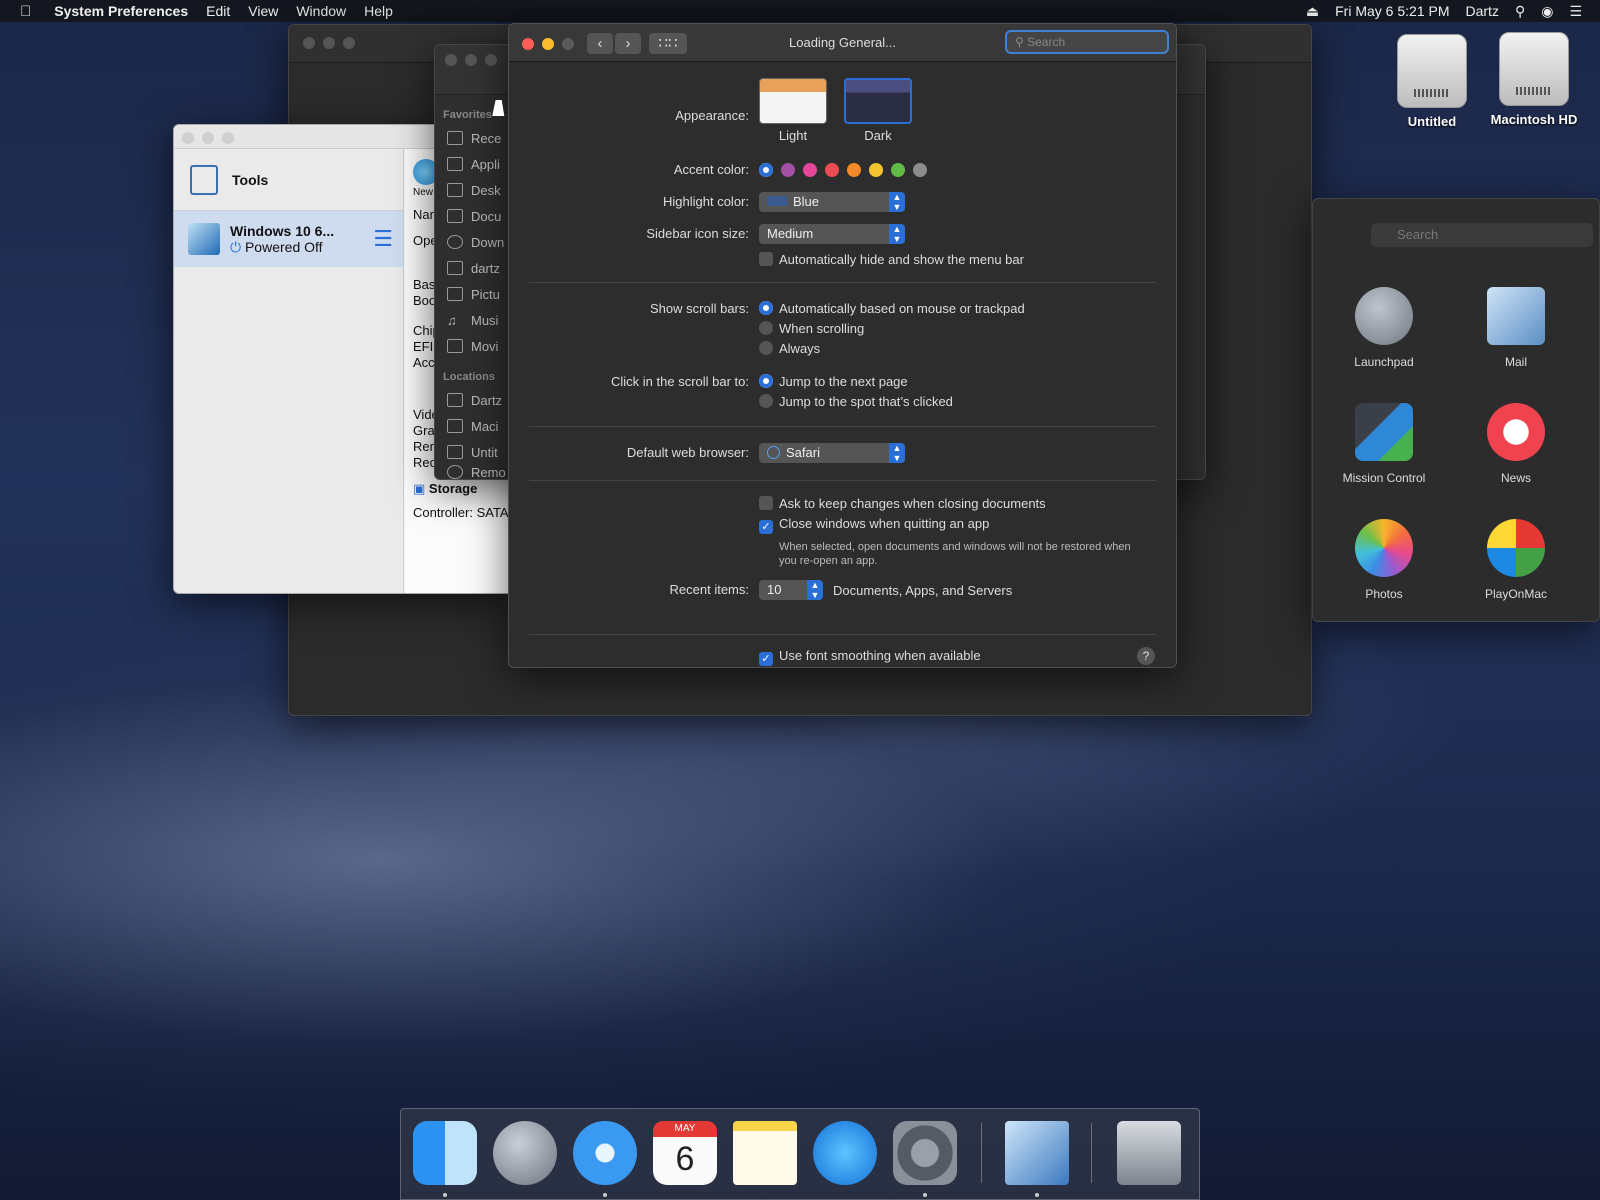 This screenshot has width=1600, height=1200. I want to click on scroll-bars-radio-auto: Automatically based on mouse or trackpad, so click(892, 308).